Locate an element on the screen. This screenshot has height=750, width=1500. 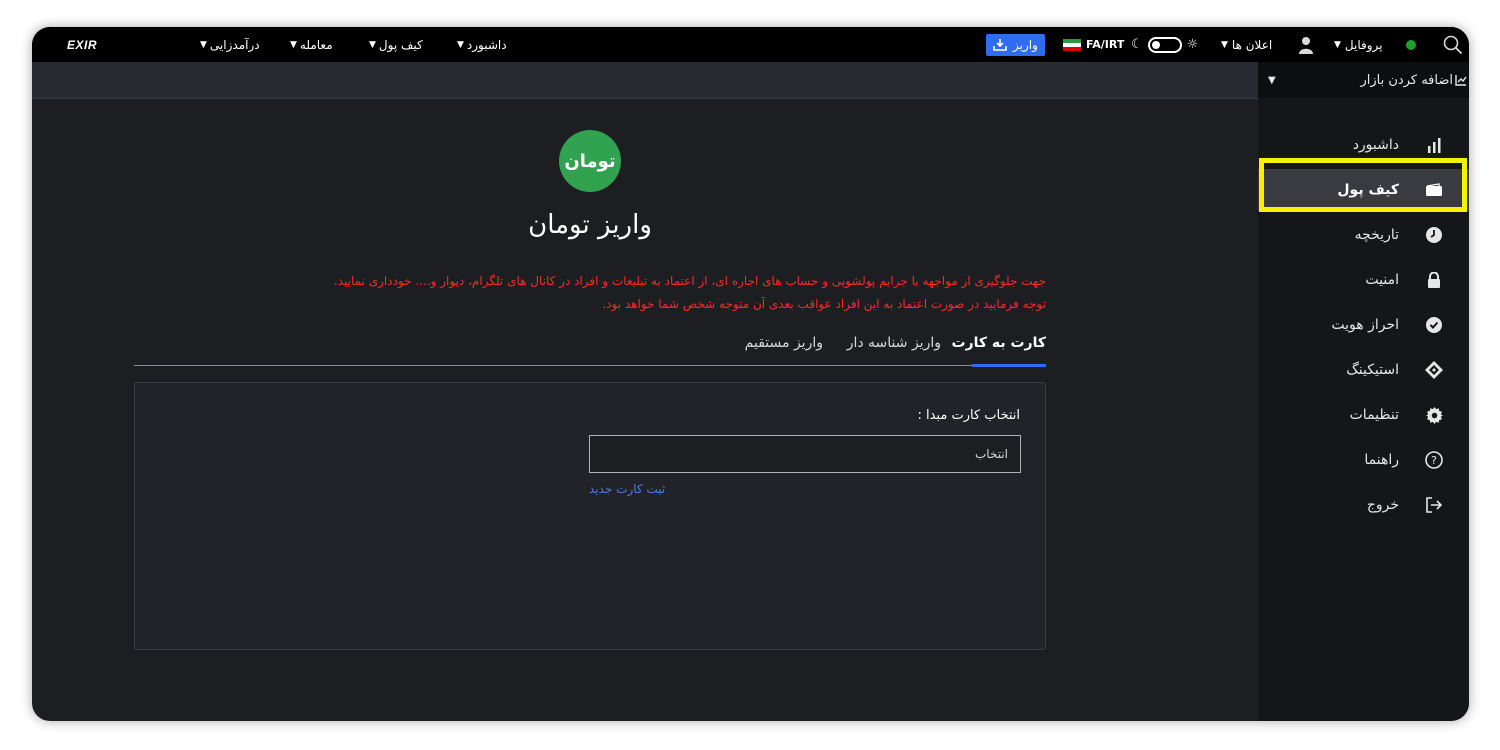
theme-switch is located at coordinates (1164, 44).